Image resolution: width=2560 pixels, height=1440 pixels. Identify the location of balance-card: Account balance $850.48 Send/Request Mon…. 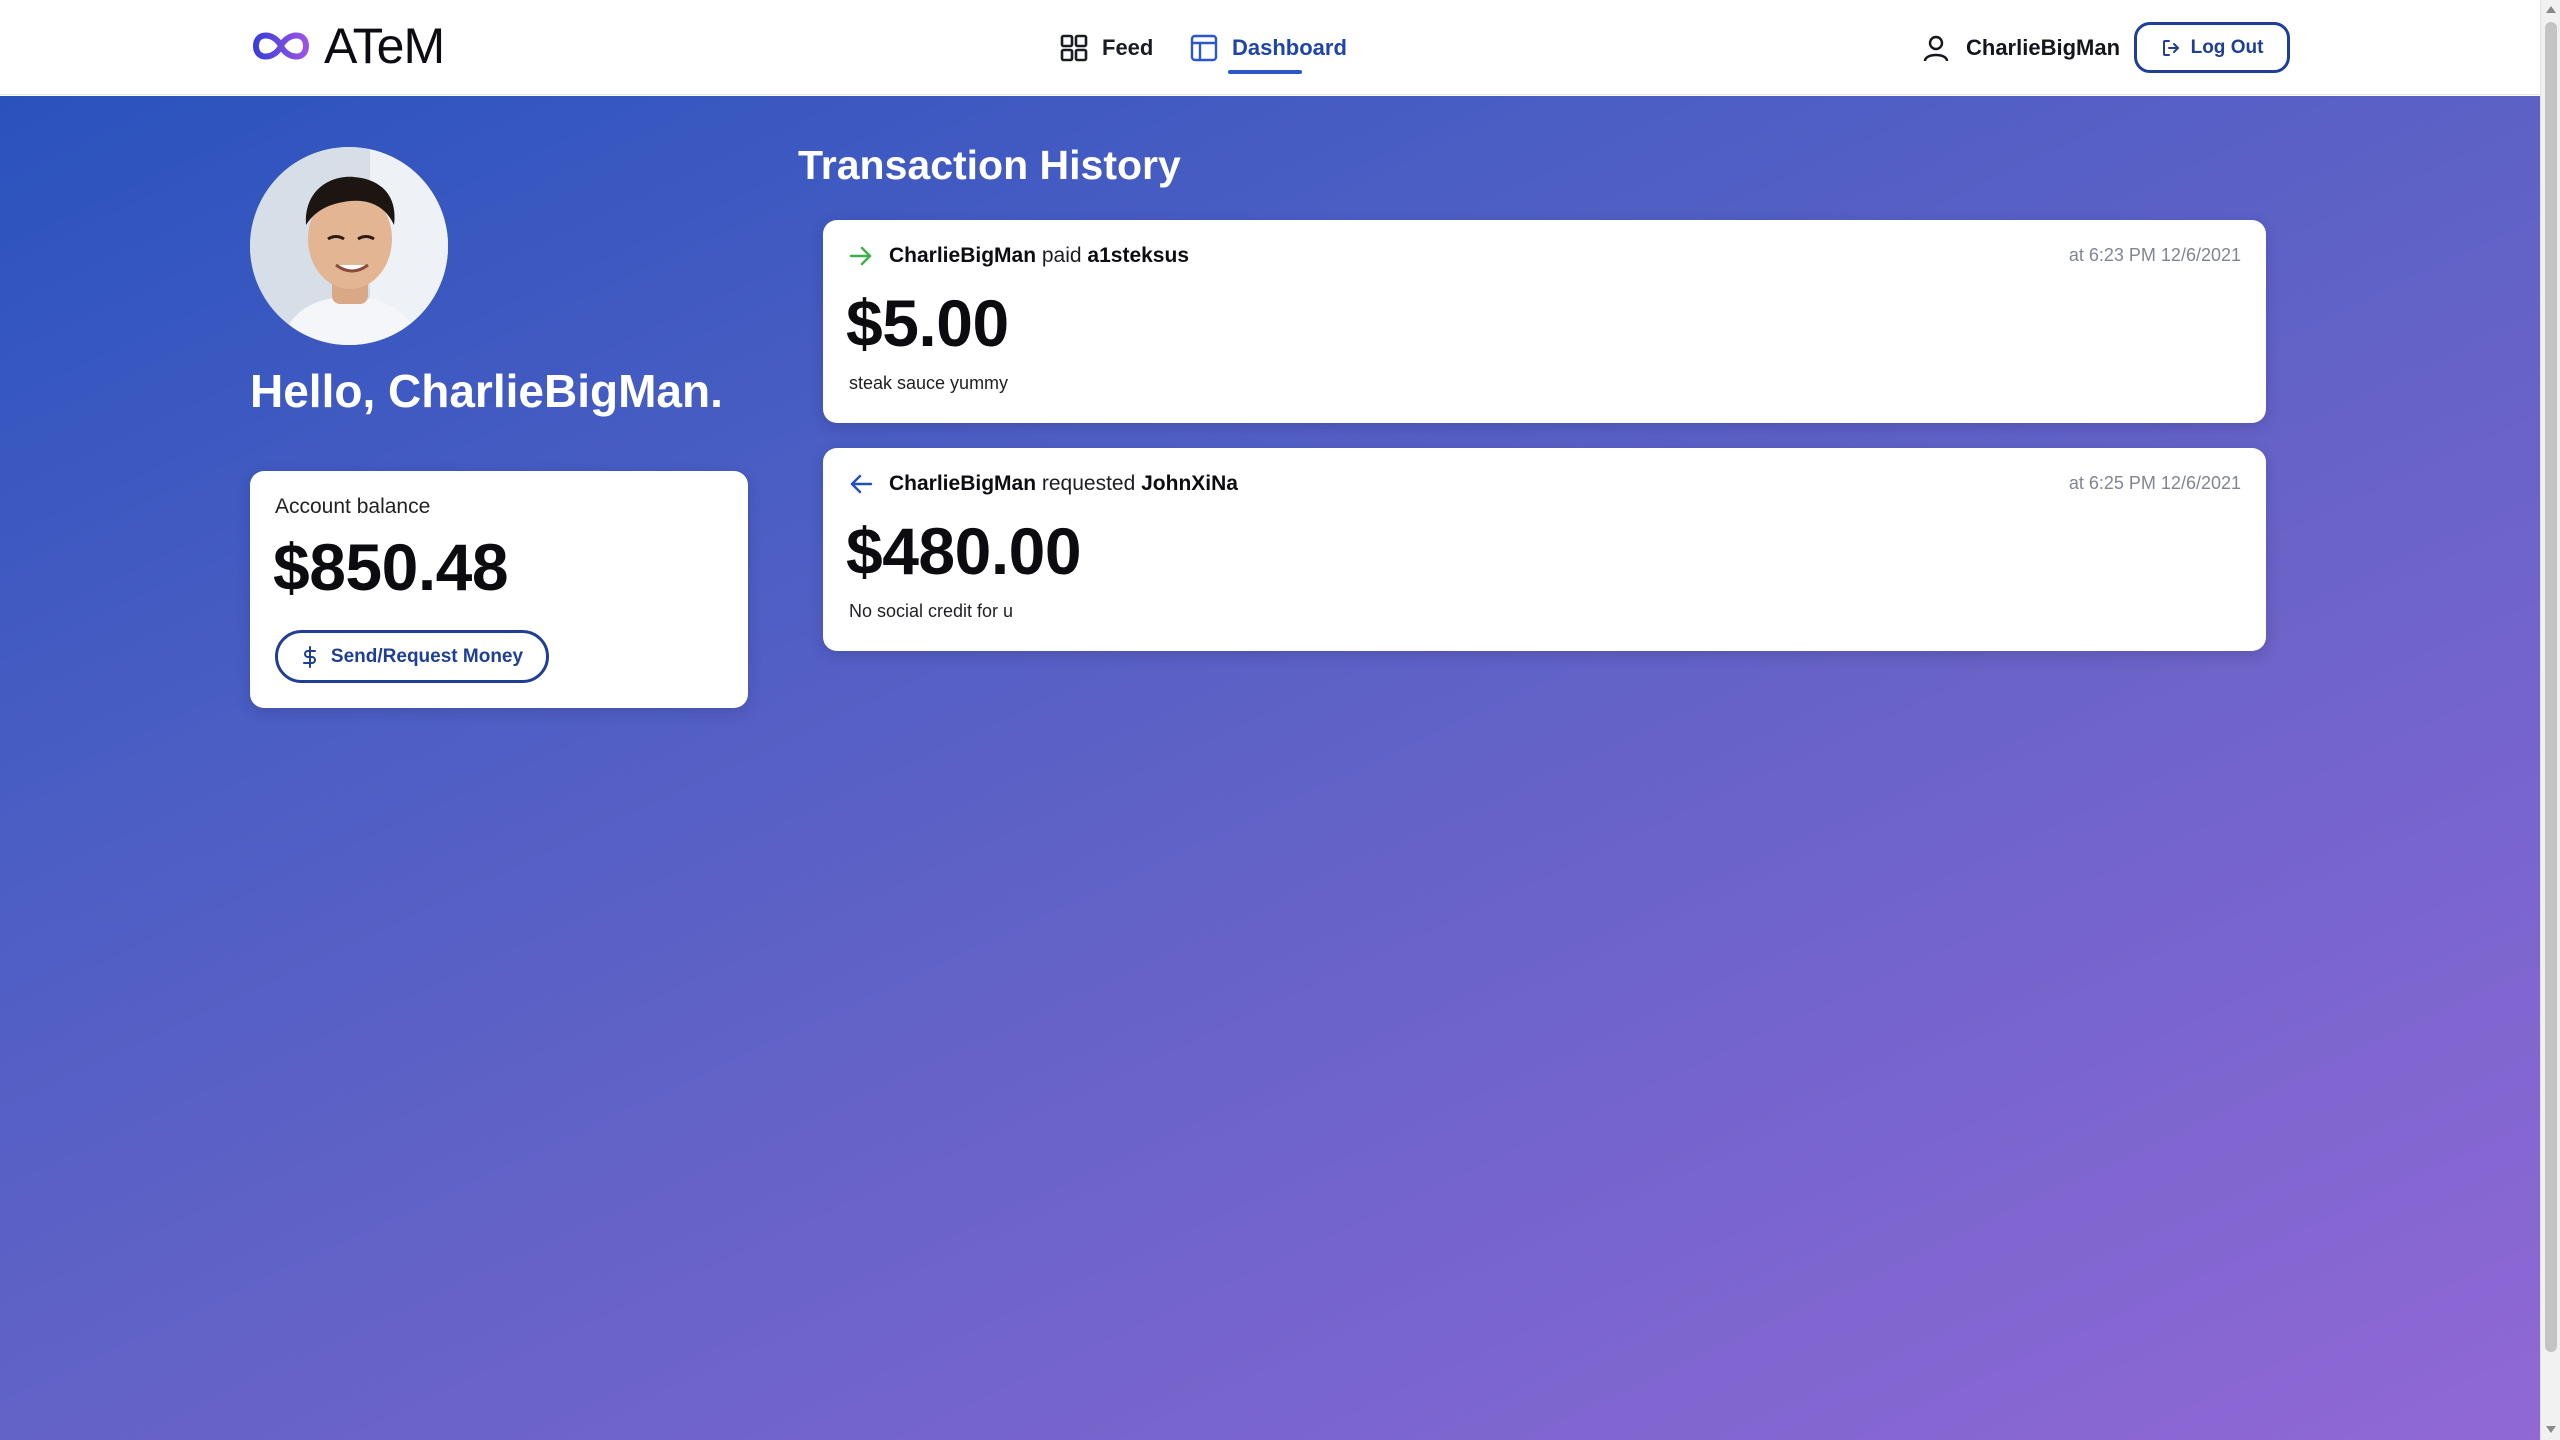
(499, 589).